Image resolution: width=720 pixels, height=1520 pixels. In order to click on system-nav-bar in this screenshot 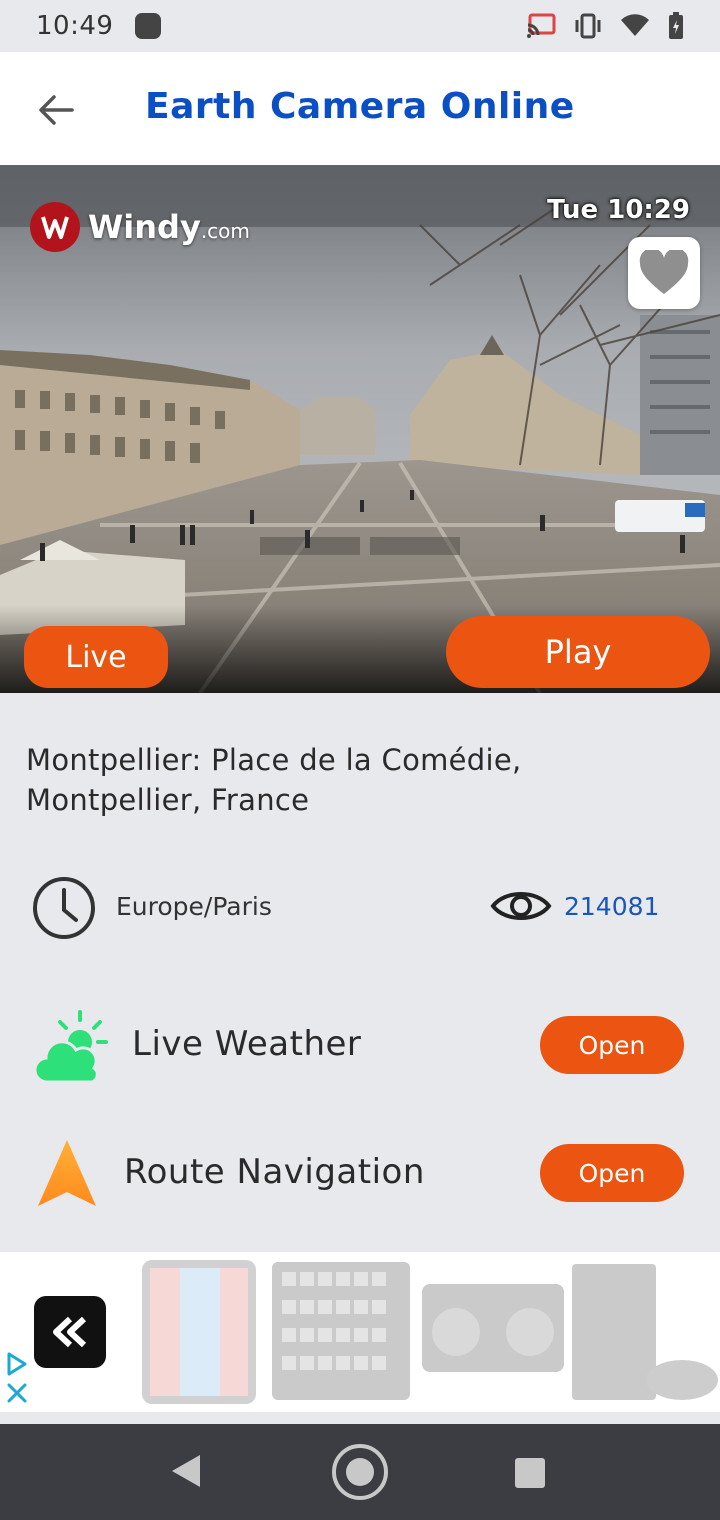, I will do `click(360, 1472)`.